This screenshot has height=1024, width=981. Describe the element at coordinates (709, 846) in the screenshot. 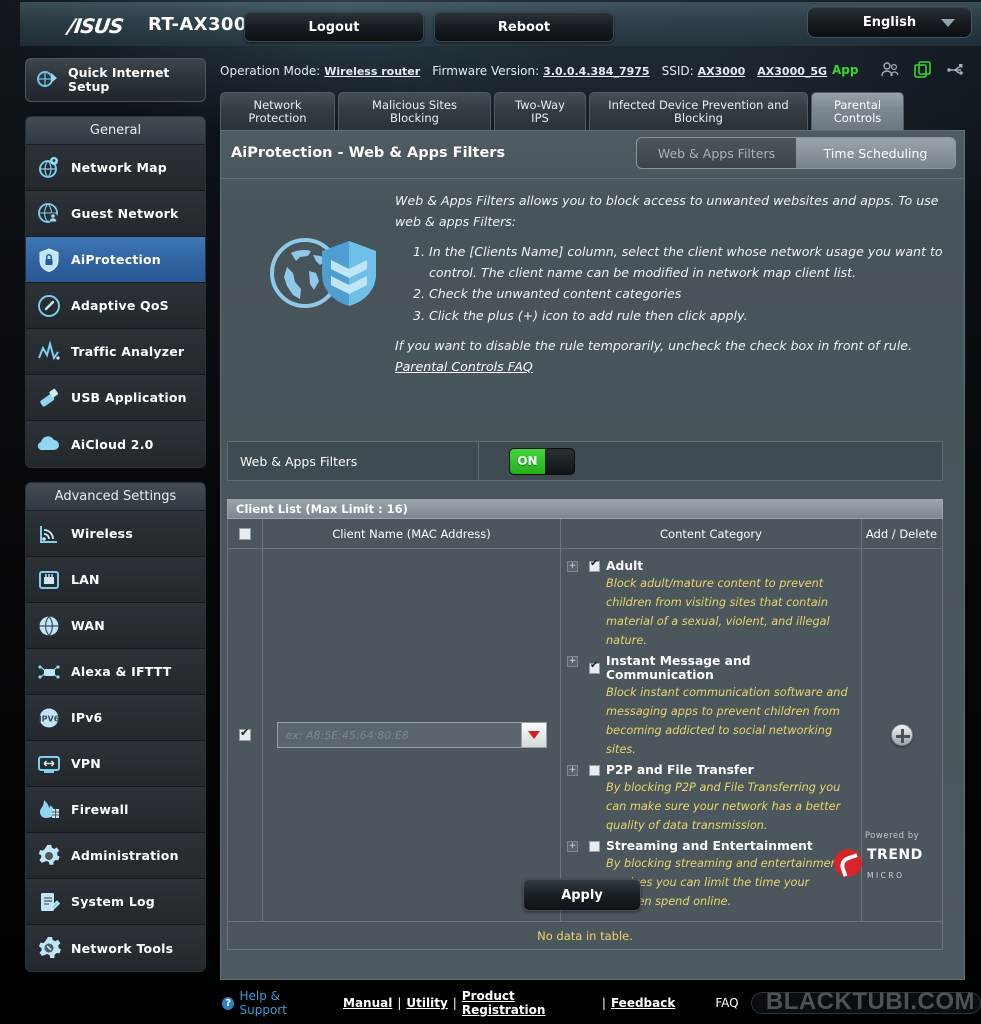

I see `category-name: Streaming and Entertainment` at that location.